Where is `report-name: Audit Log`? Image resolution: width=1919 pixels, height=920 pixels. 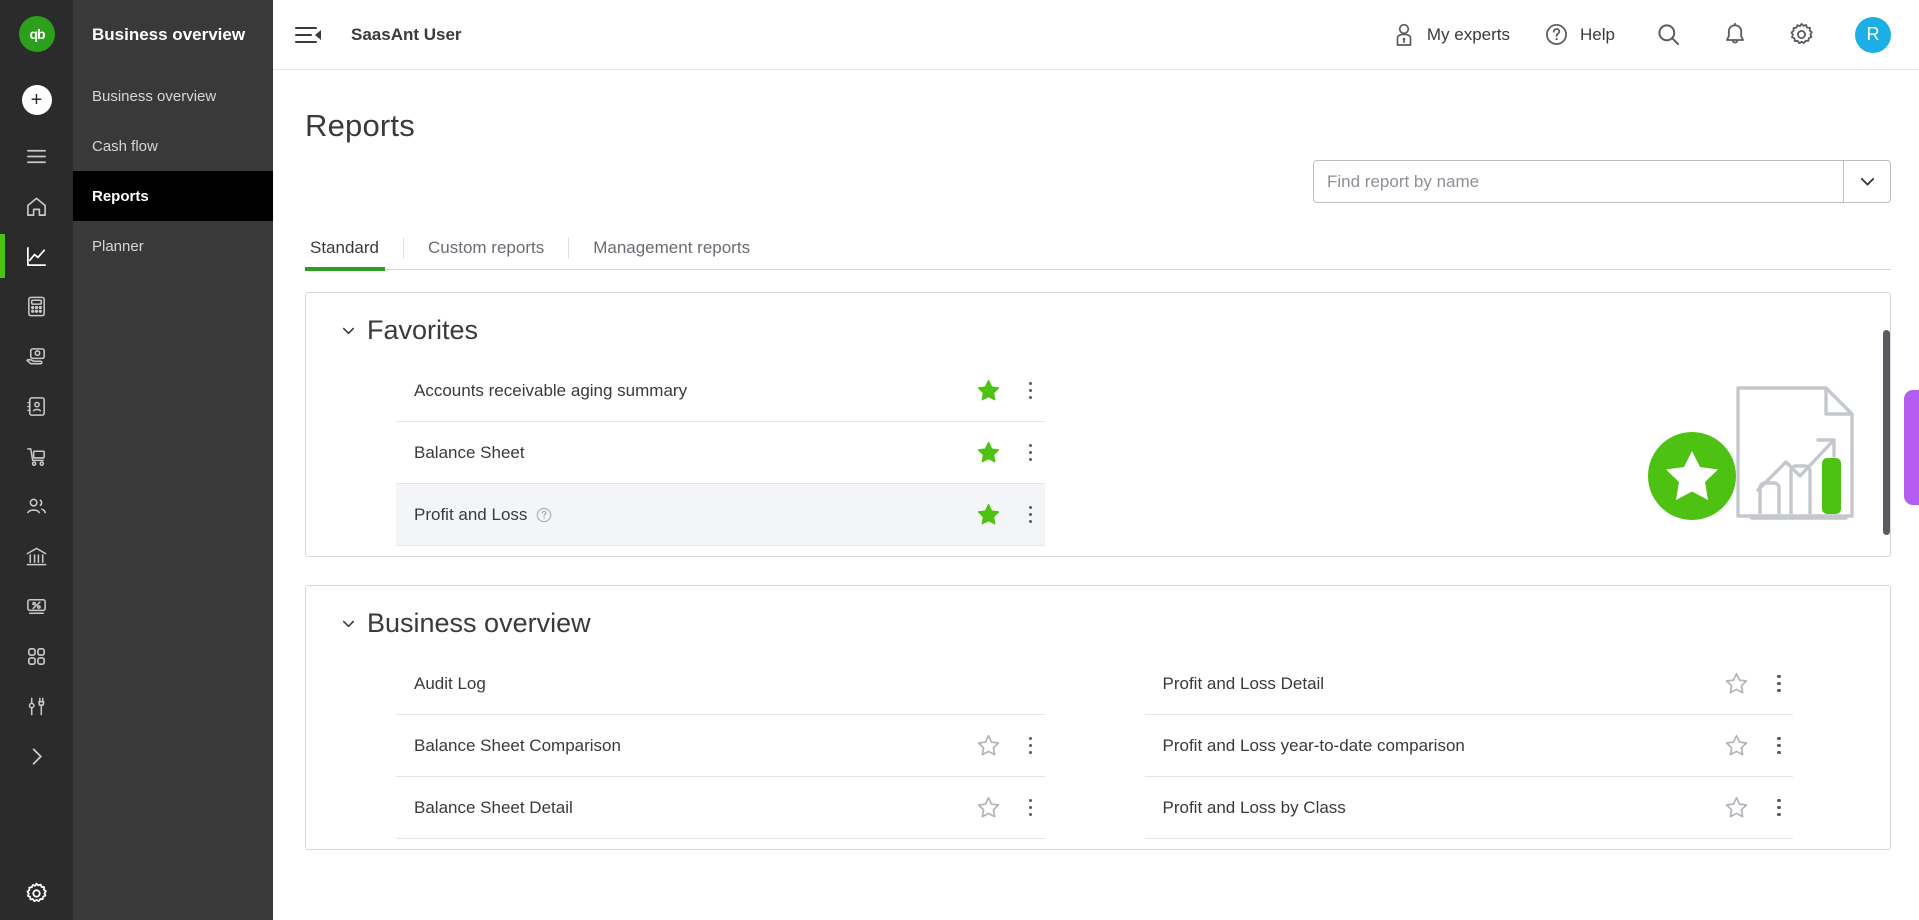 report-name: Audit Log is located at coordinates (450, 683).